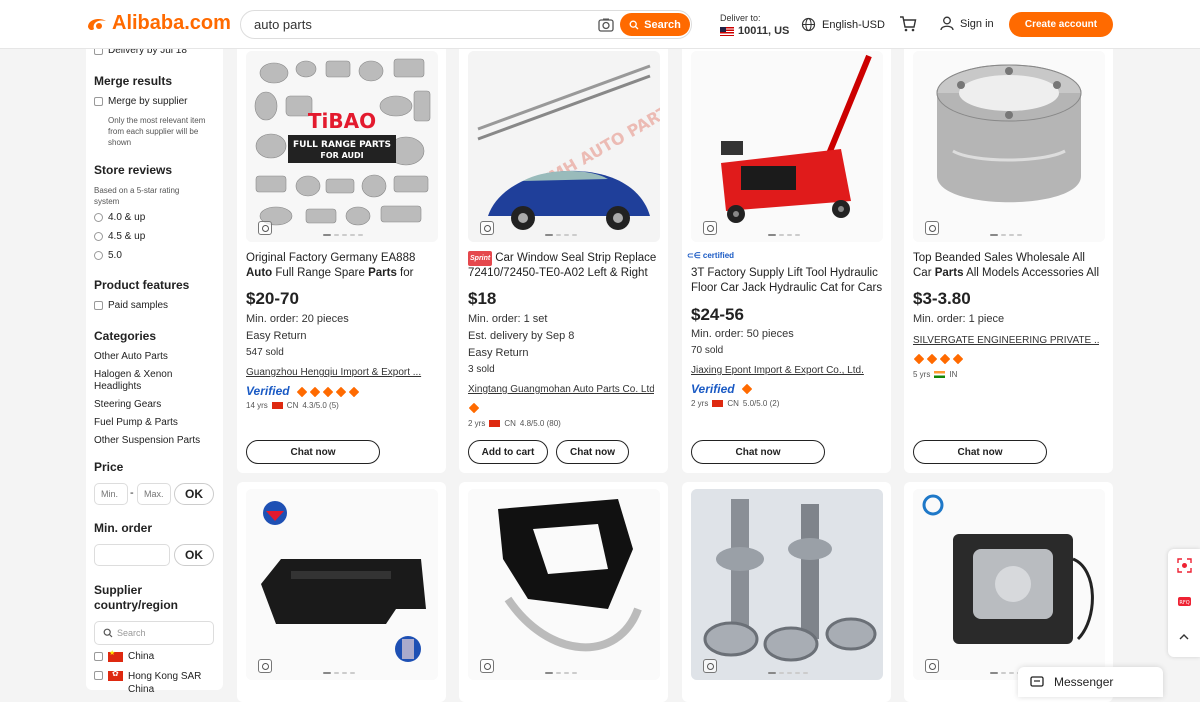 Image resolution: width=1200 pixels, height=702 pixels. Describe the element at coordinates (718, 255) in the screenshot. I see `certified-label: certified` at that location.